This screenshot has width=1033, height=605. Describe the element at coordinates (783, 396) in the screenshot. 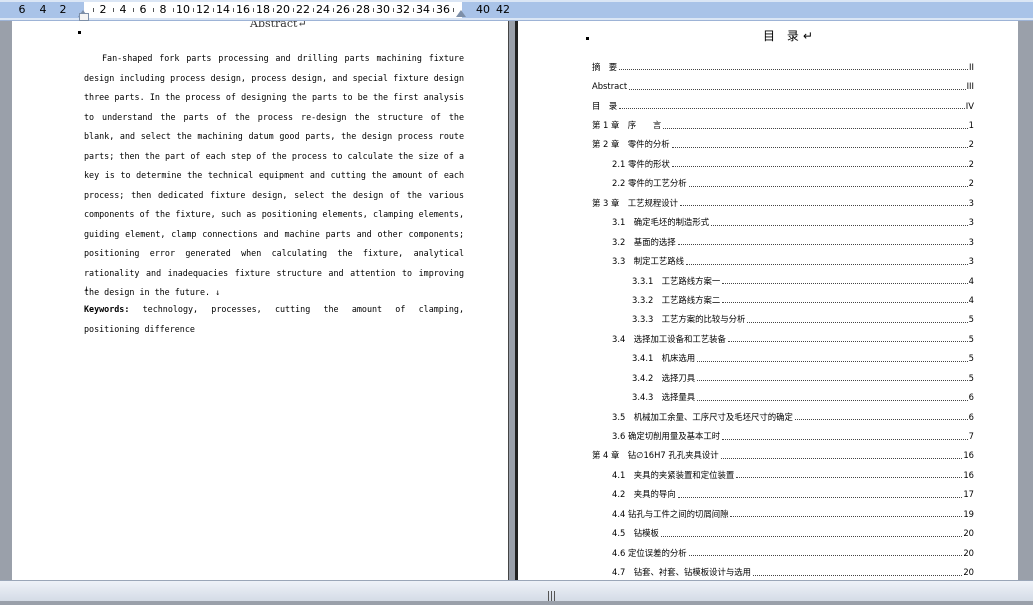

I see `toc-entry: 3.4.3 选择量具 6` at that location.